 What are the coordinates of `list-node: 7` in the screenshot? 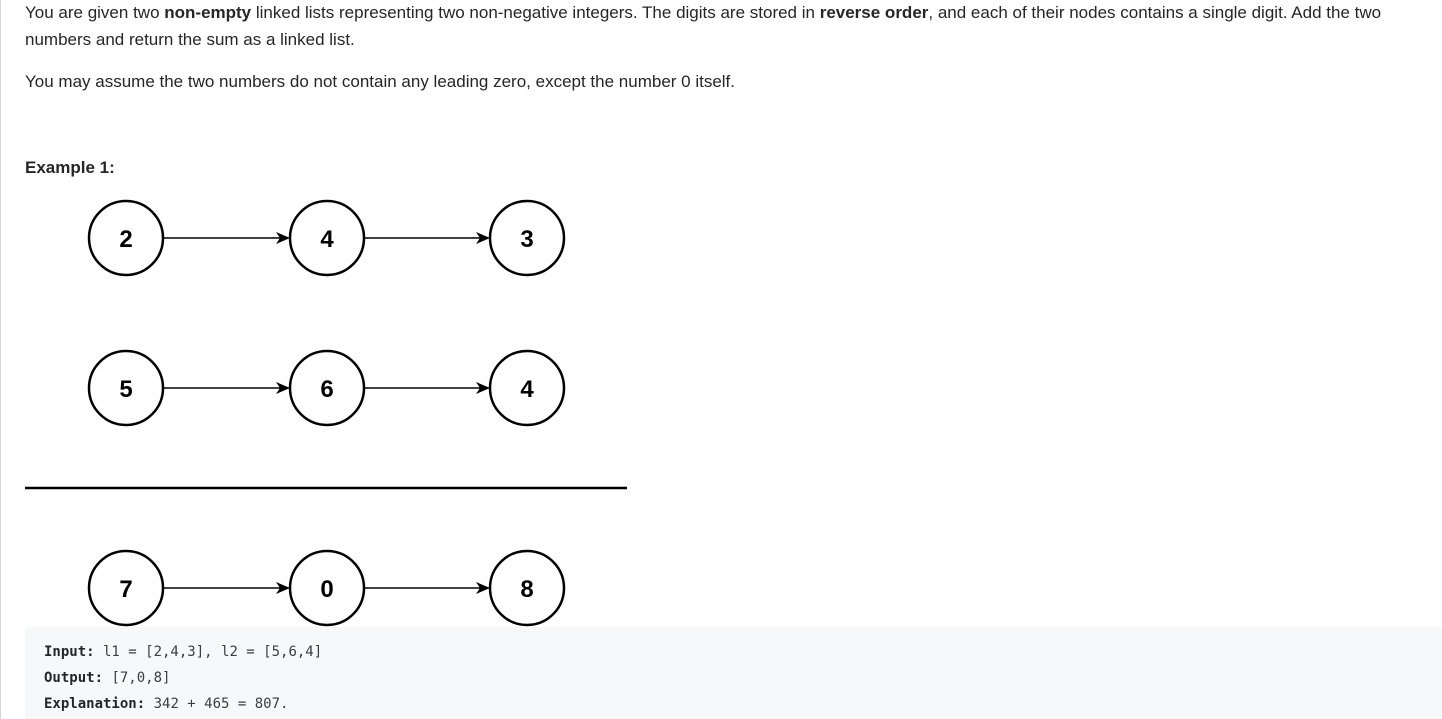 It's located at (126, 588).